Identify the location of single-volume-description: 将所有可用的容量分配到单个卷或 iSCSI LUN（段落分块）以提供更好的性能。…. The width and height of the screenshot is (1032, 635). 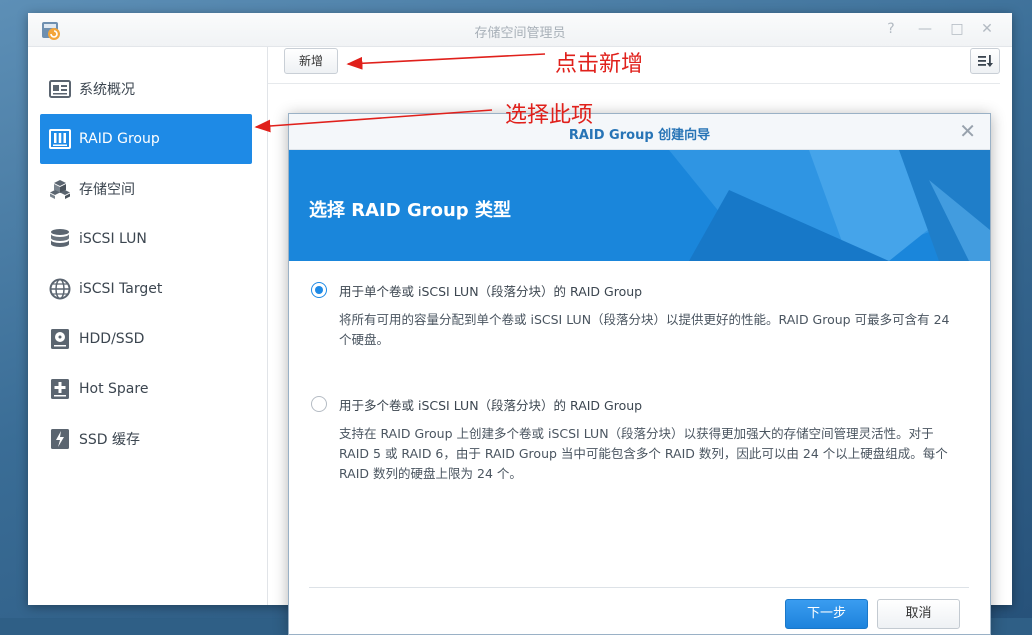
(644, 329).